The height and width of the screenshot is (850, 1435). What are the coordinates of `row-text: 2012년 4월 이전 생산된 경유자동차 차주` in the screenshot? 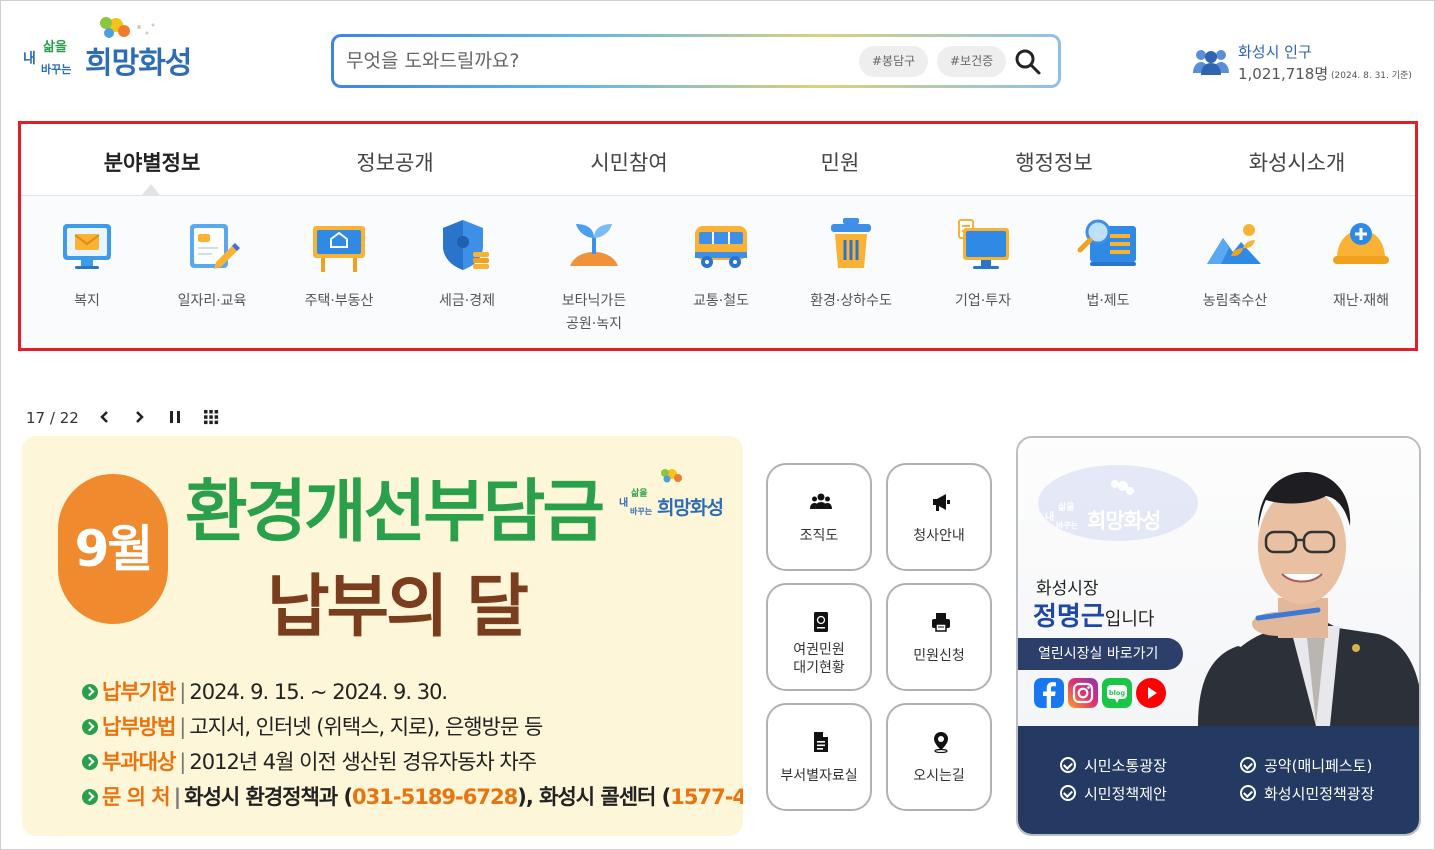 It's located at (363, 762).